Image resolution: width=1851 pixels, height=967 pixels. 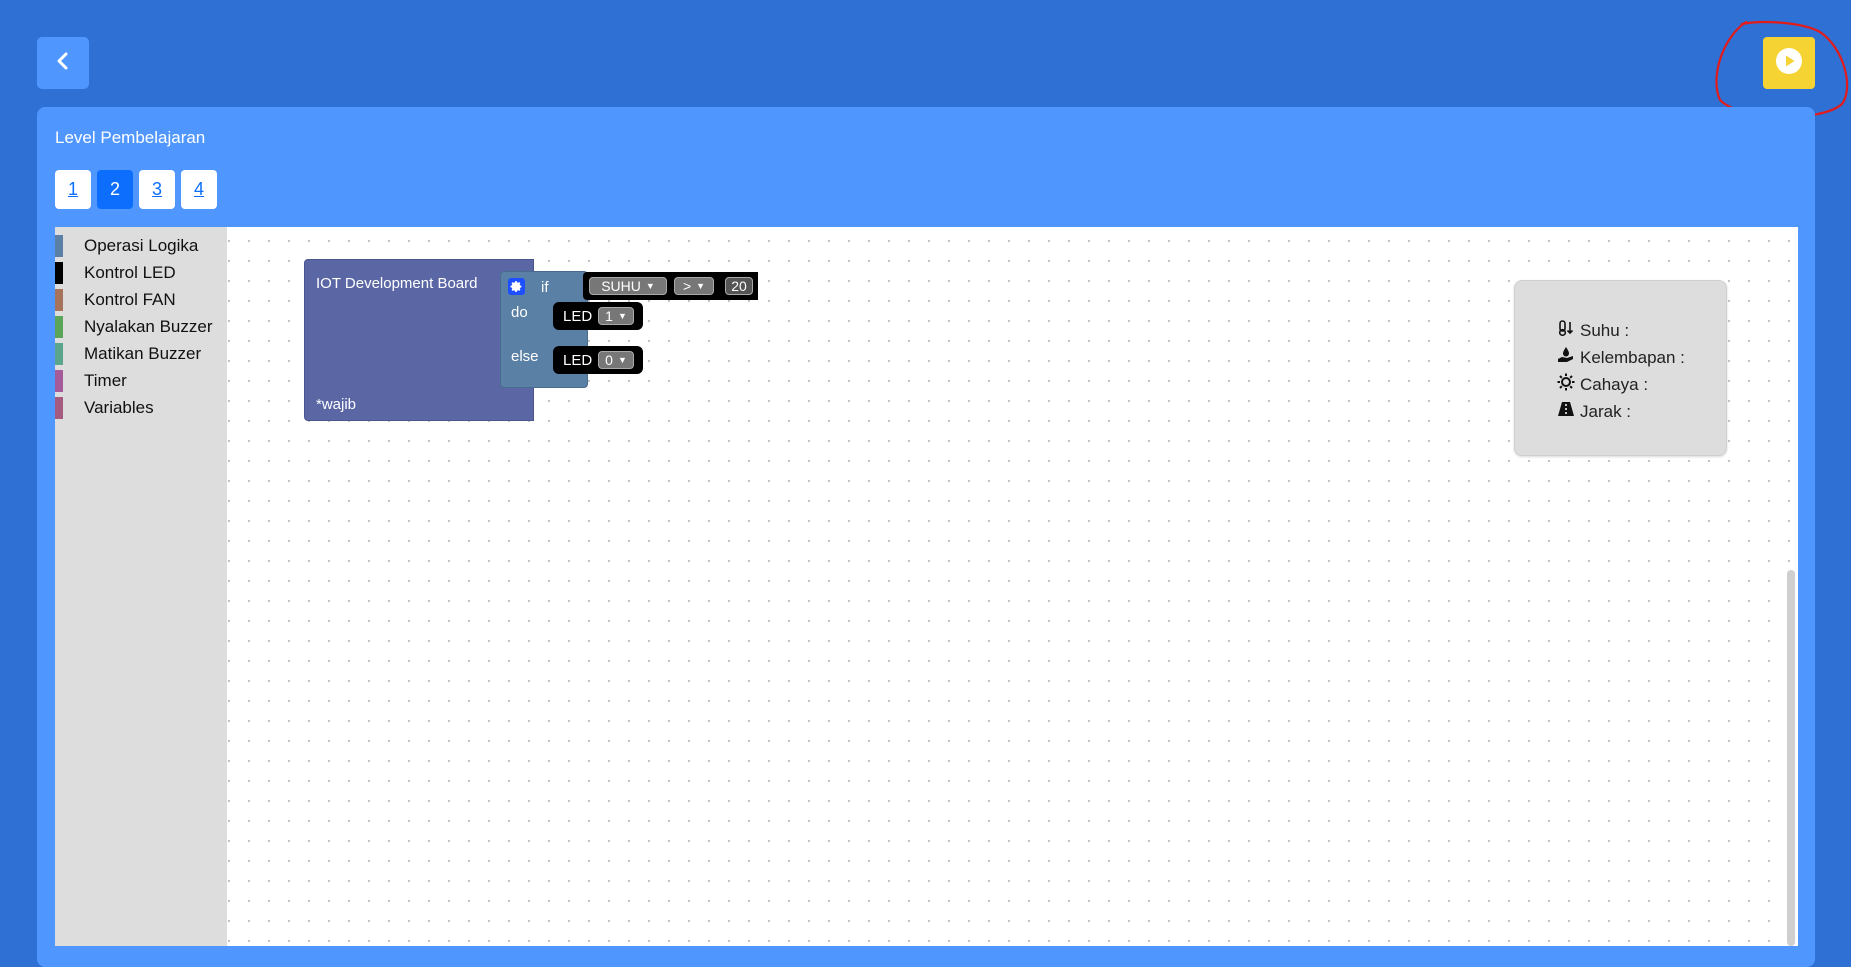 I want to click on category-label: Matikan Buzzer, so click(x=143, y=353).